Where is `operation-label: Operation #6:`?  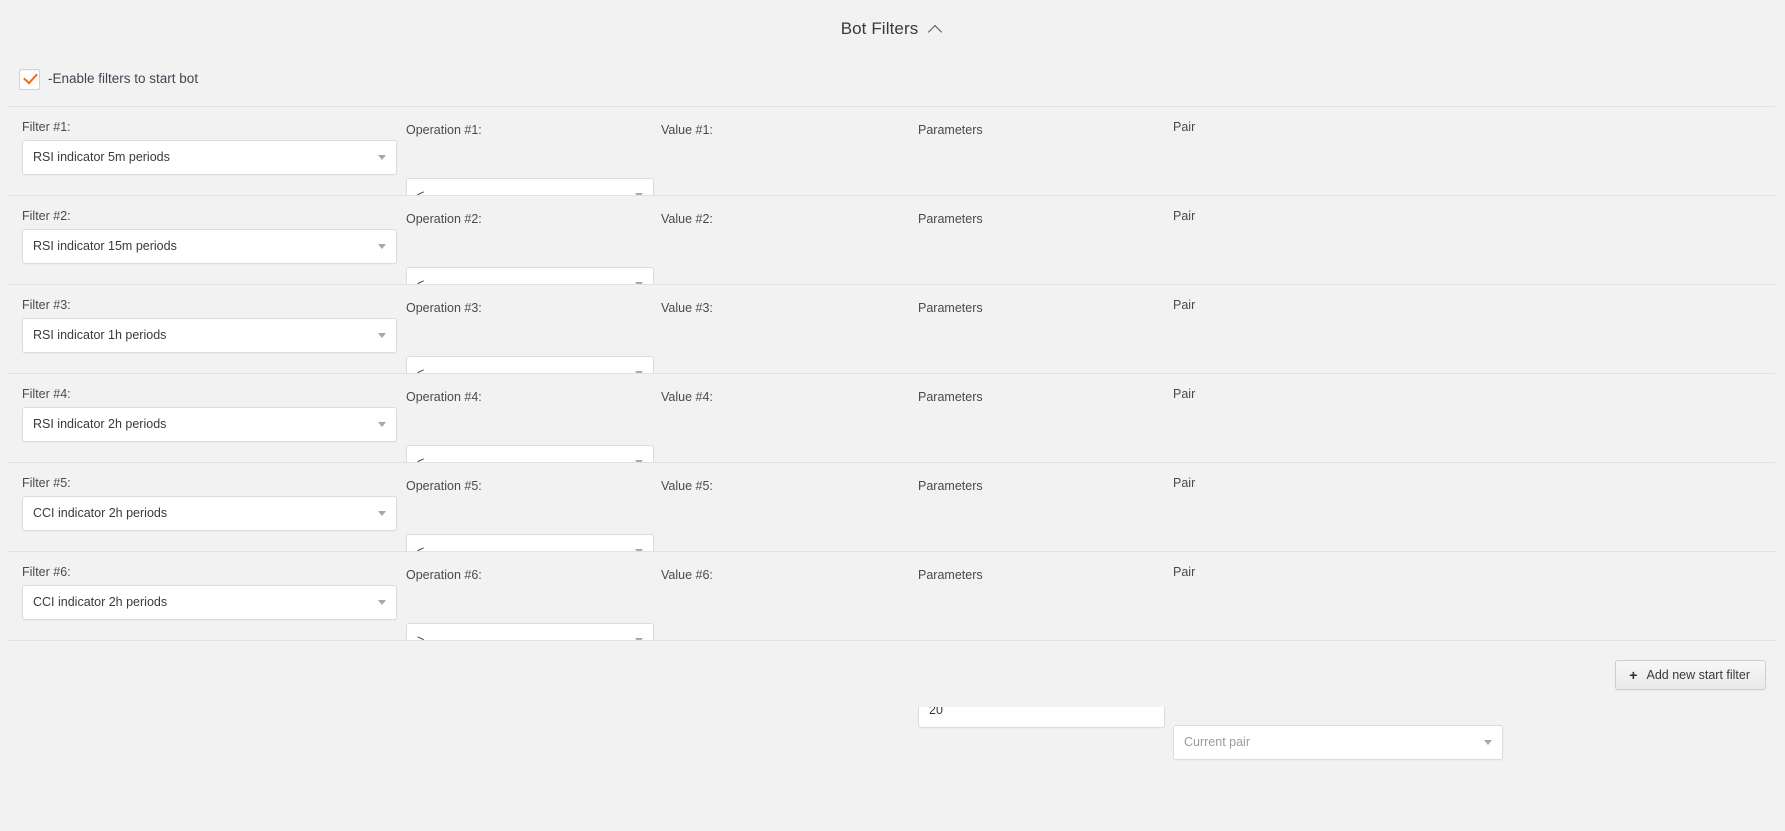 operation-label: Operation #6: is located at coordinates (444, 575).